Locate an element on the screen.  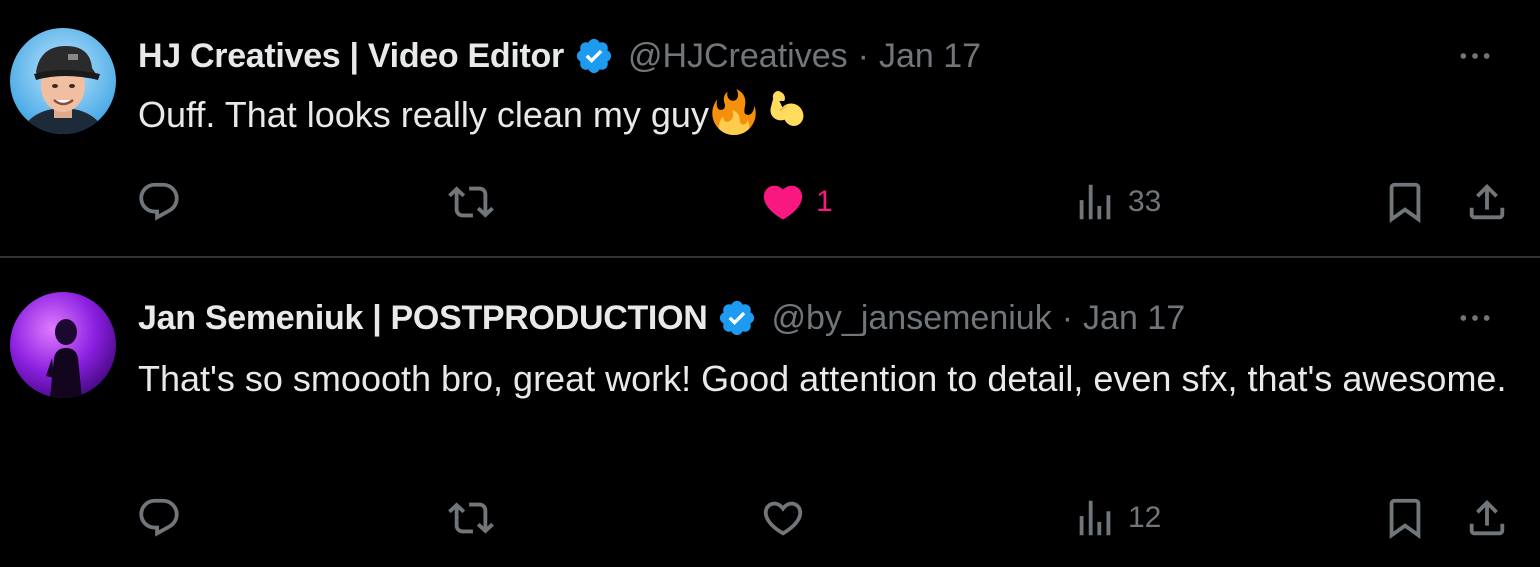
tweet-text: Ouff. That looks really clean my guy is located at coordinates (825, 115).